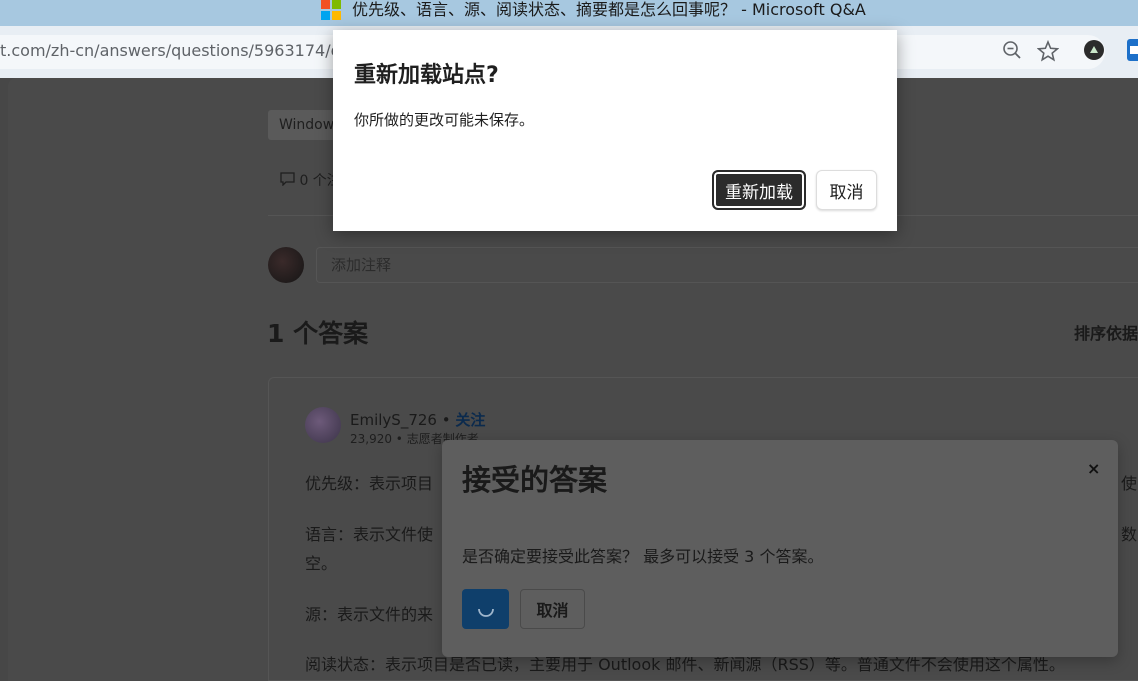 Image resolution: width=1138 pixels, height=681 pixels. I want to click on window-title: 优先级、语言、源、阅读状态、摘要都是怎么回事呢？ - Microsoft Q&A, so click(609, 9).